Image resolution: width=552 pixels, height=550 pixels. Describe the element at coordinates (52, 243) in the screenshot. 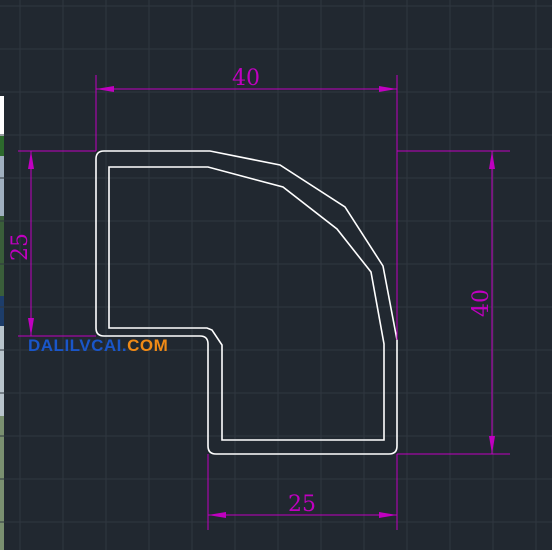

I see `dimension-left: 25` at that location.